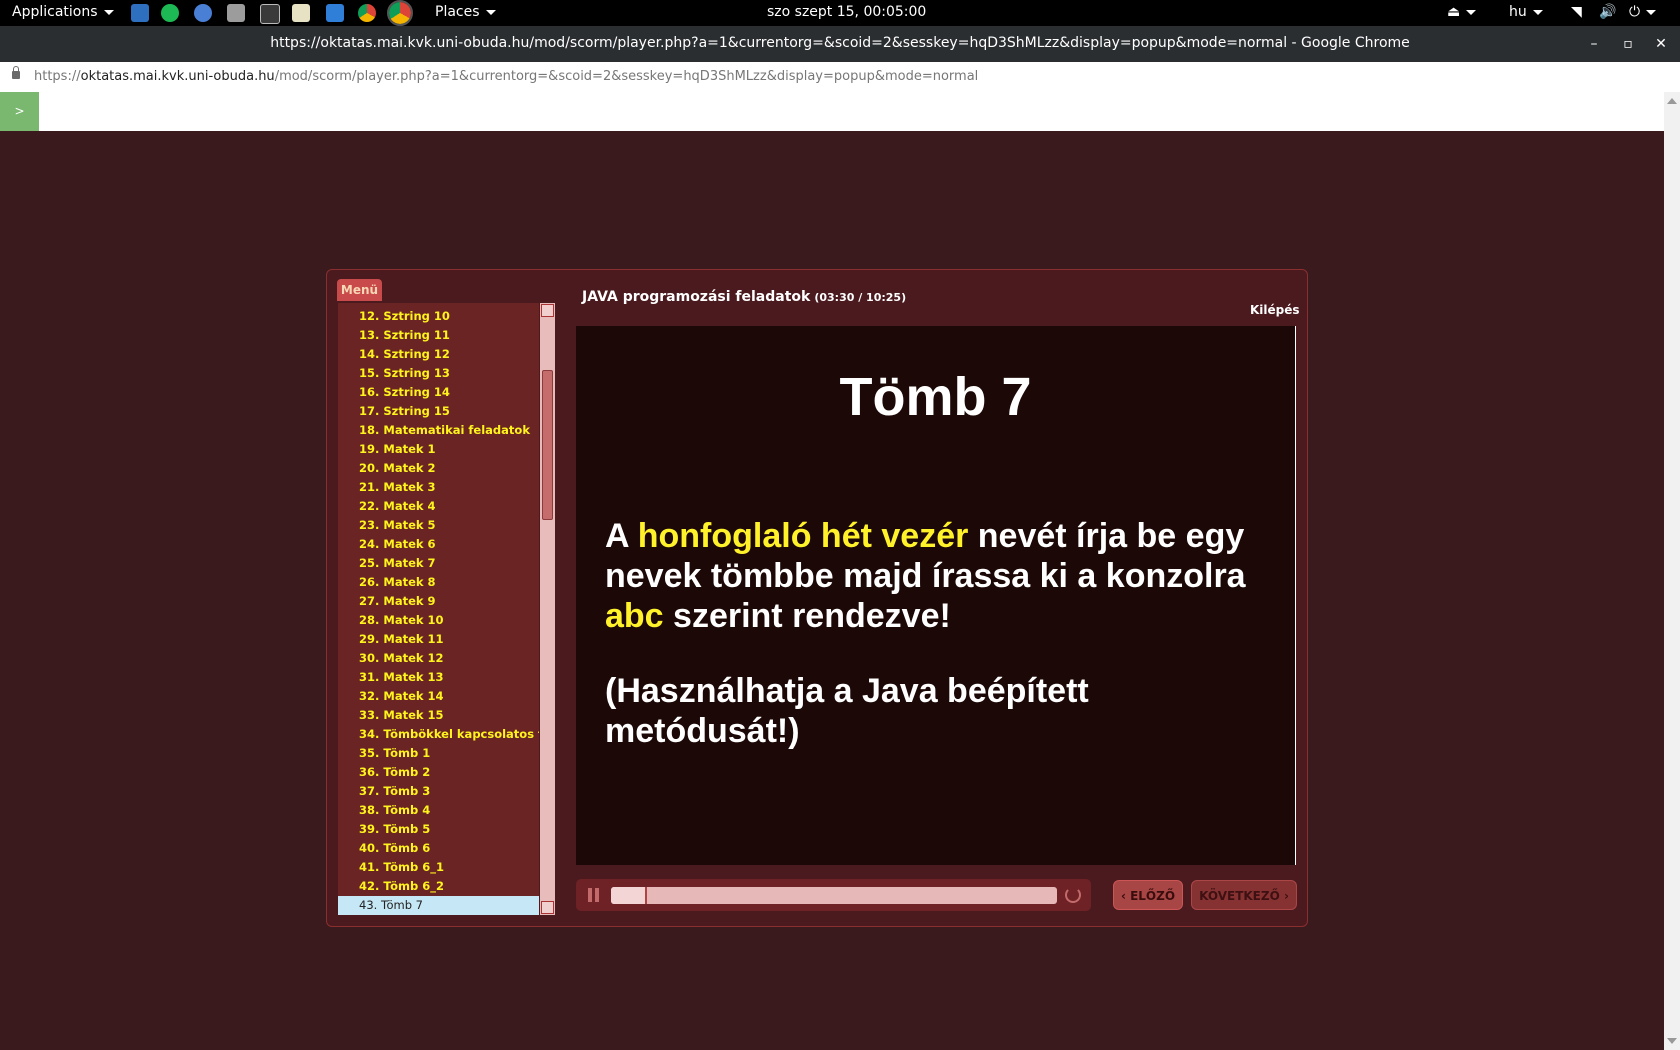 Image resolution: width=1680 pixels, height=1050 pixels. Describe the element at coordinates (438, 658) in the screenshot. I see `menu-item: 30. Matek 12` at that location.